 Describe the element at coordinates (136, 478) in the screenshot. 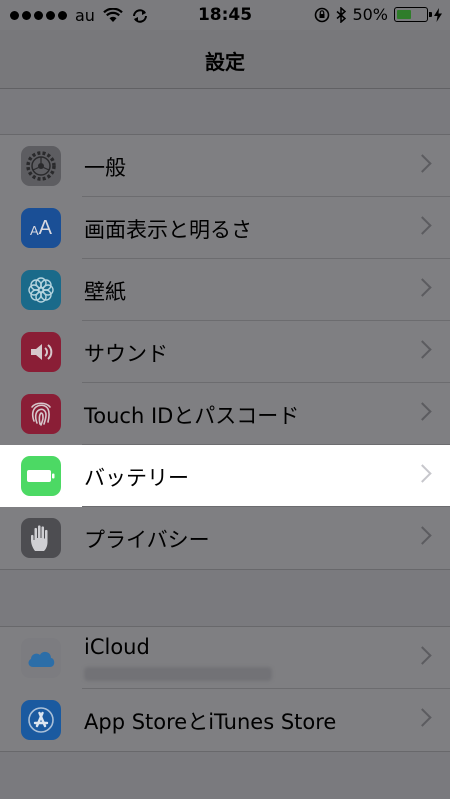

I see `settings-row-label: バッテリー` at that location.